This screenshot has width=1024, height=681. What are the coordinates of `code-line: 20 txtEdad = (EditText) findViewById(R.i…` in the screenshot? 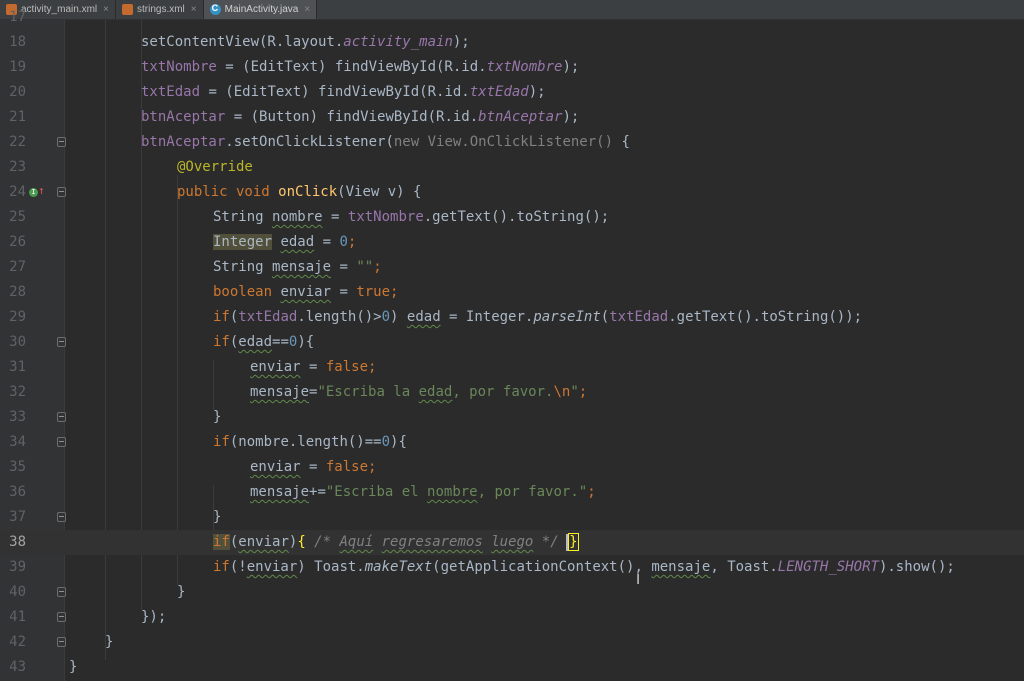 It's located at (277, 92).